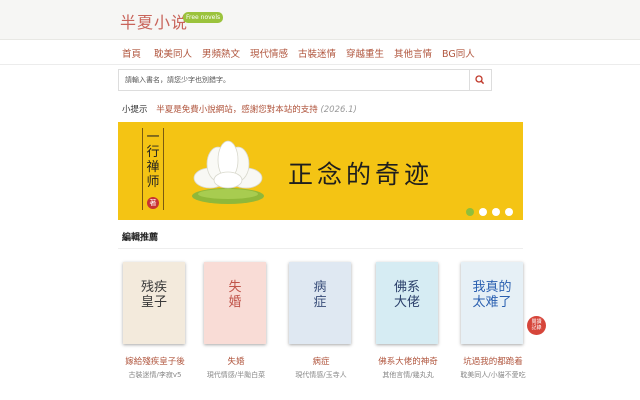  What do you see at coordinates (155, 361) in the screenshot?
I see `book-title: 嫁給殘疾皇子後` at bounding box center [155, 361].